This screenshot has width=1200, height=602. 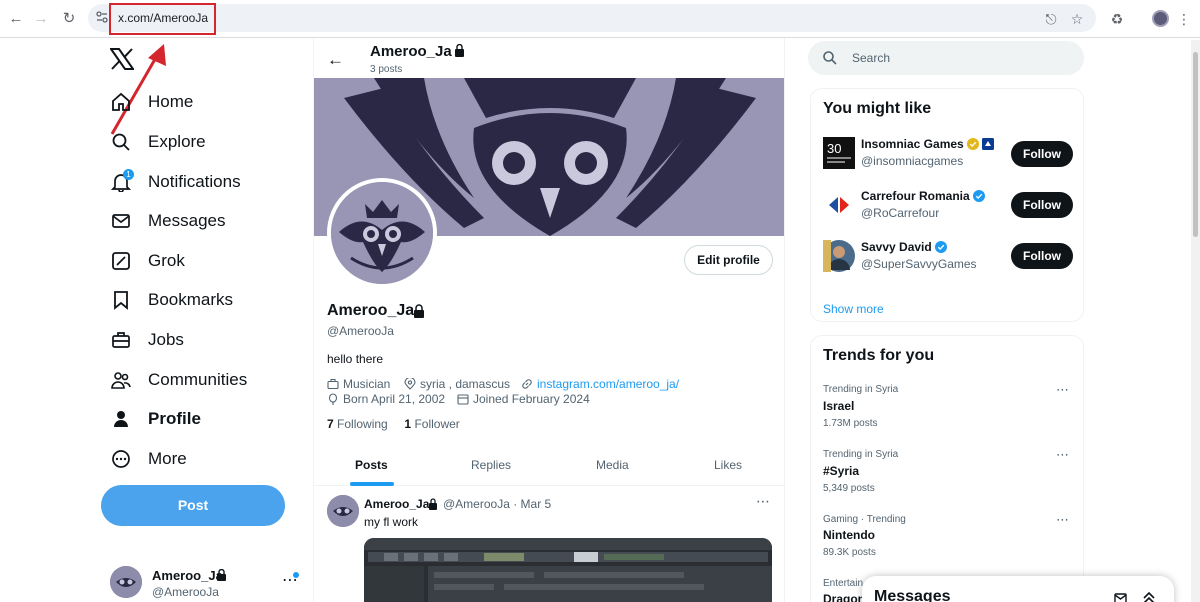 What do you see at coordinates (728, 260) in the screenshot?
I see `edit-profile-button: Edit profile` at bounding box center [728, 260].